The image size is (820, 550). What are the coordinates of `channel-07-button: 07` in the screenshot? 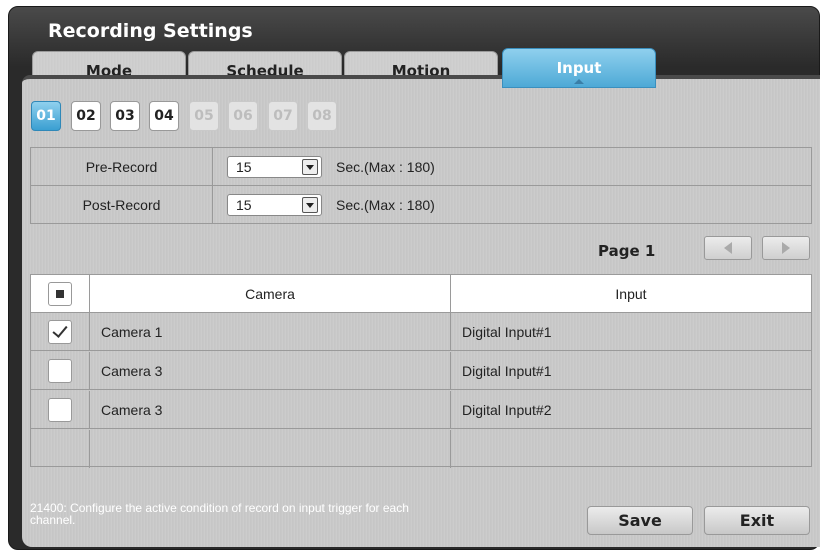 It's located at (283, 116).